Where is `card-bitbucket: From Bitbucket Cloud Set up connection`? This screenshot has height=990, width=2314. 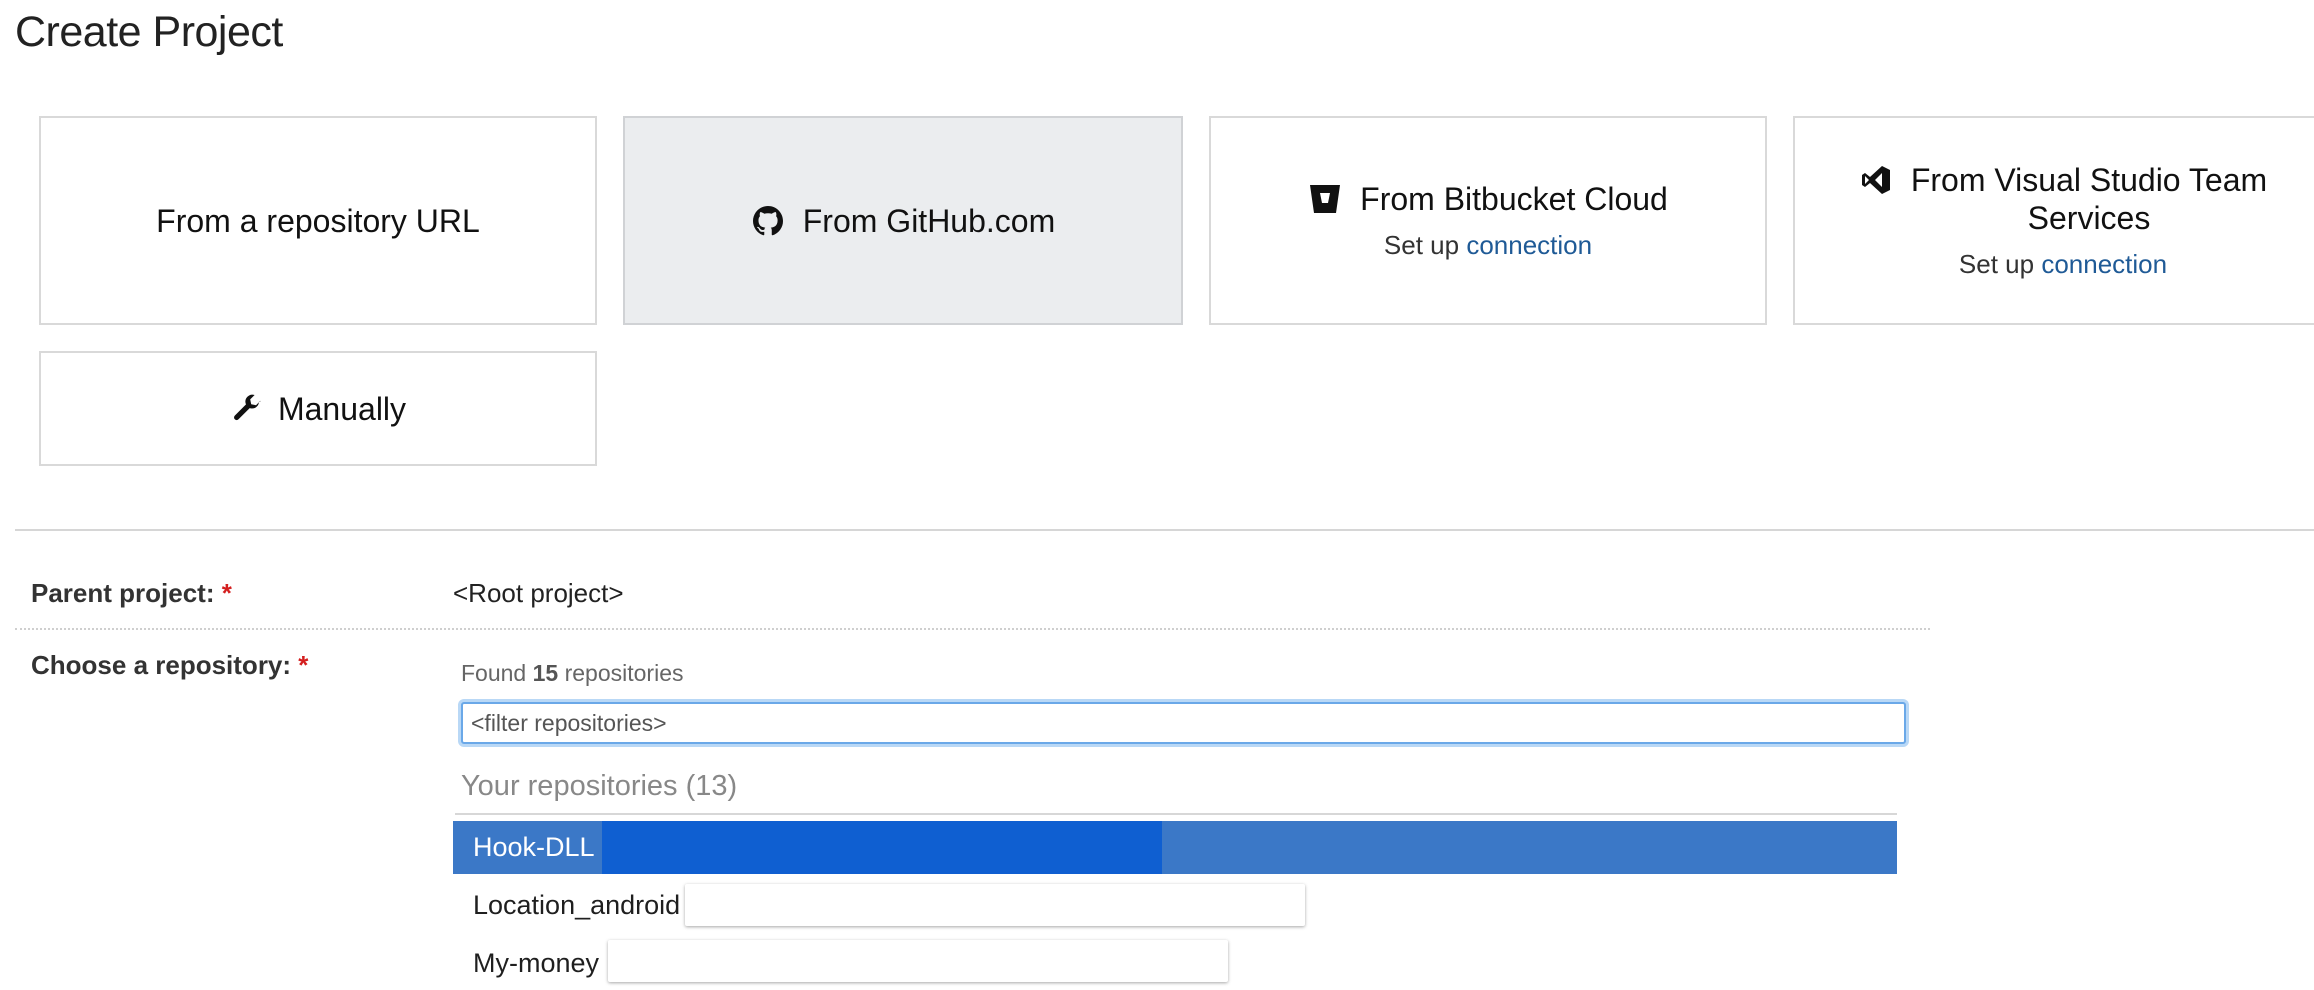 card-bitbucket: From Bitbucket Cloud Set up connection is located at coordinates (1488, 220).